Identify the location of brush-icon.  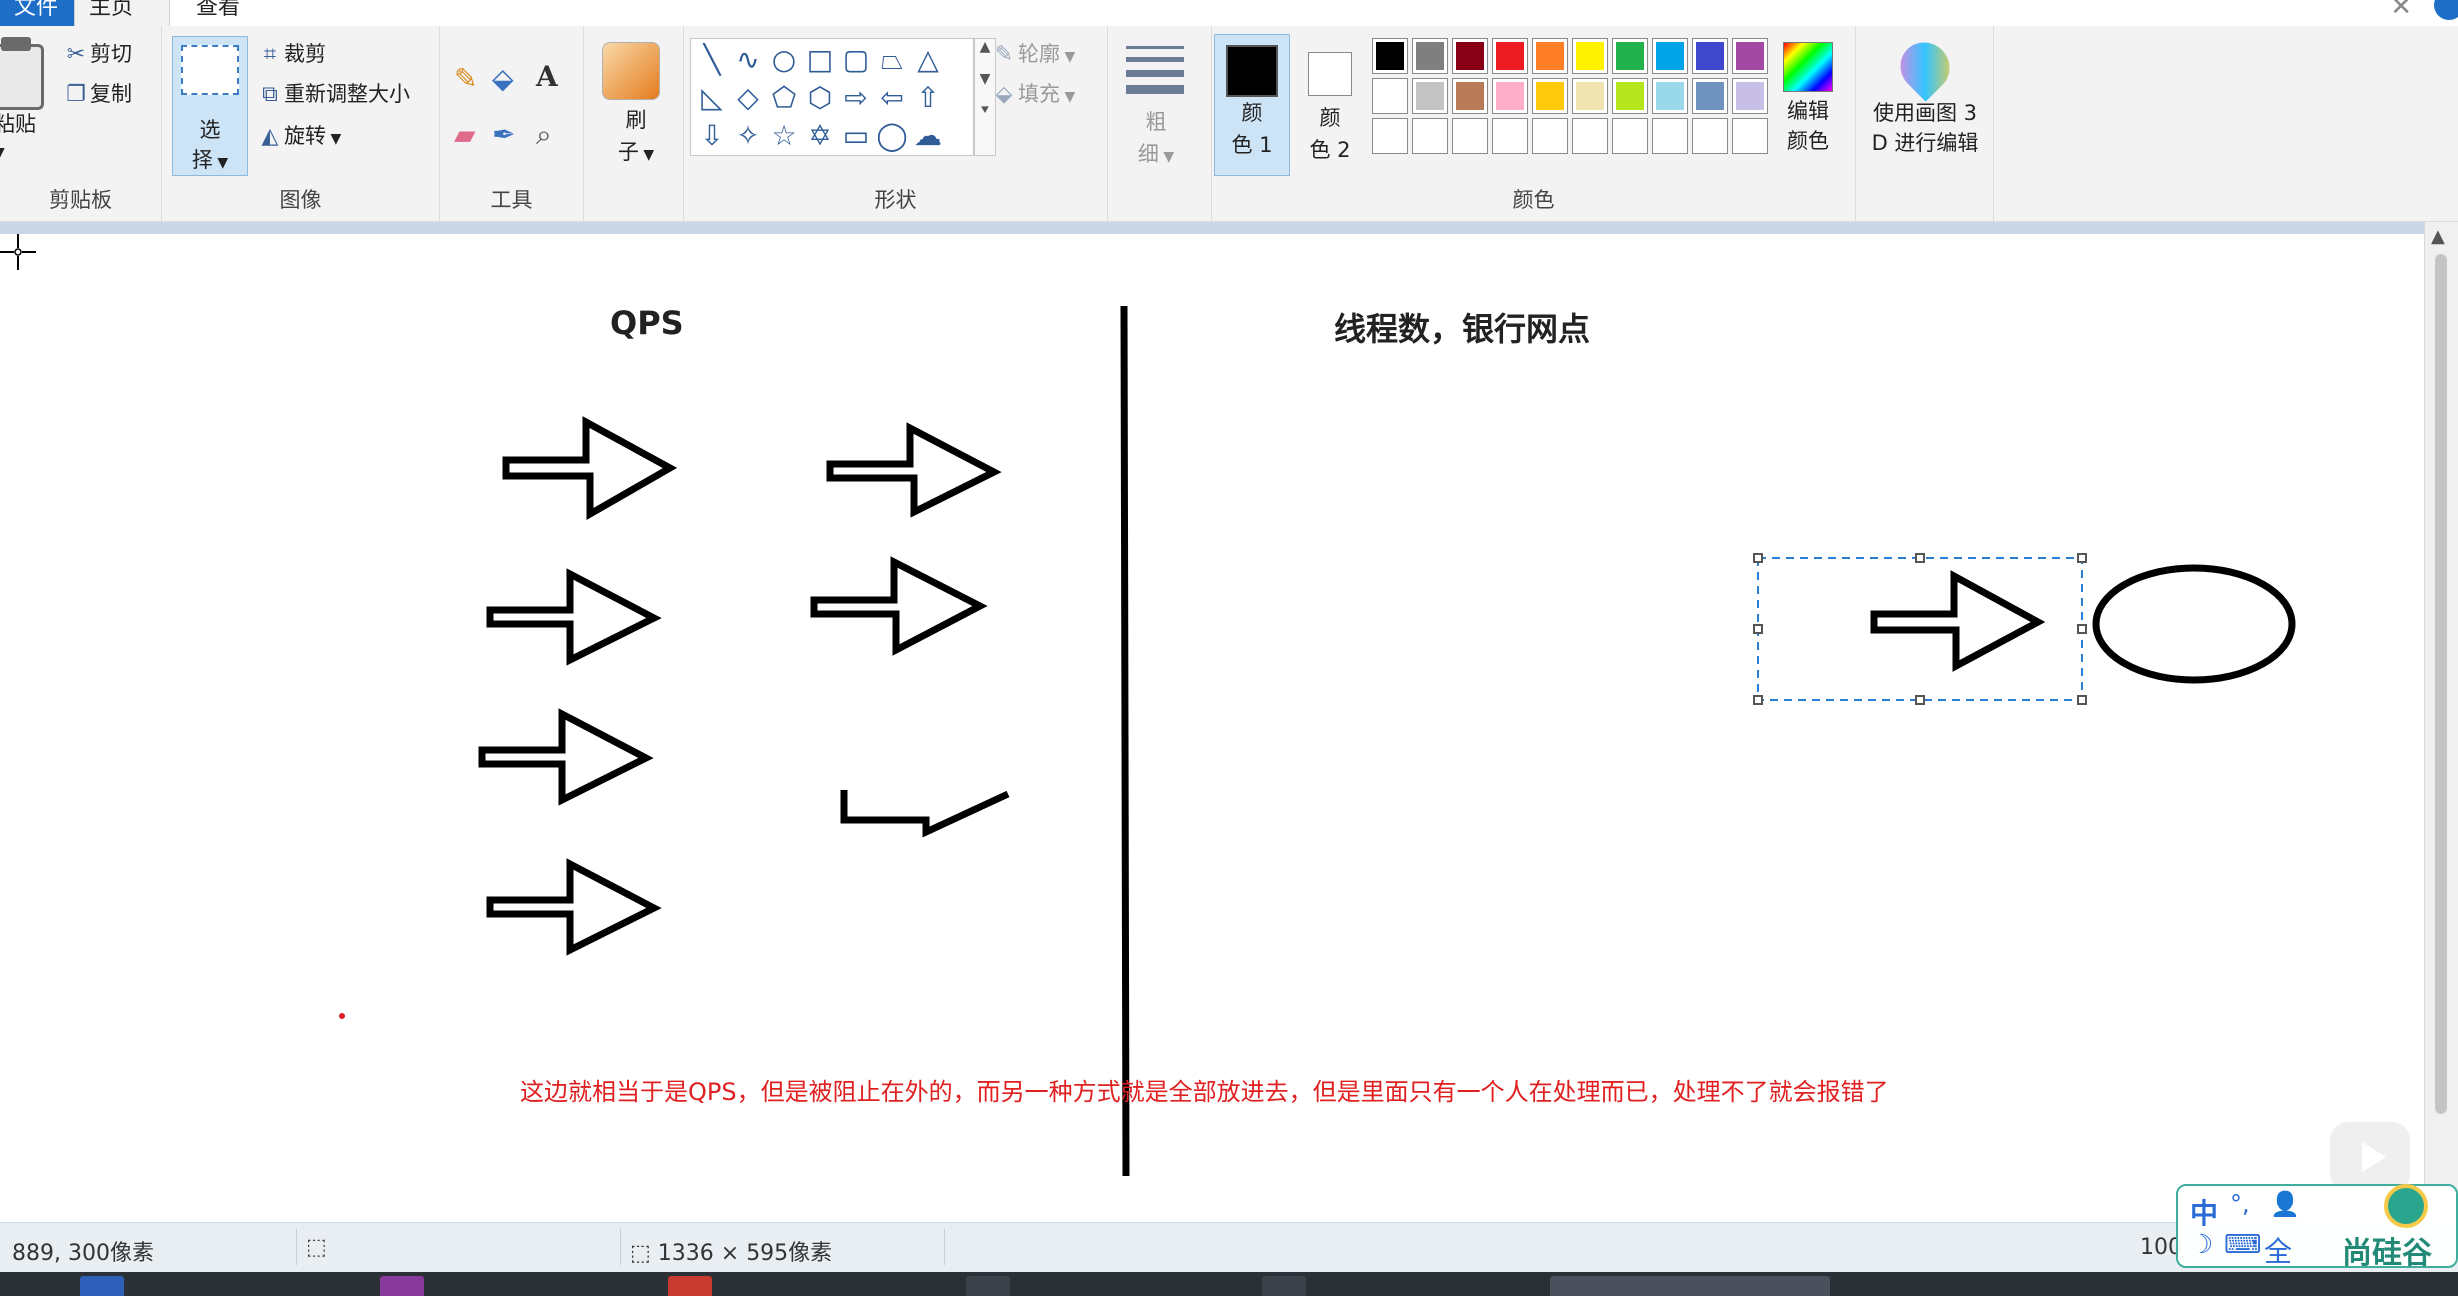
(631, 71).